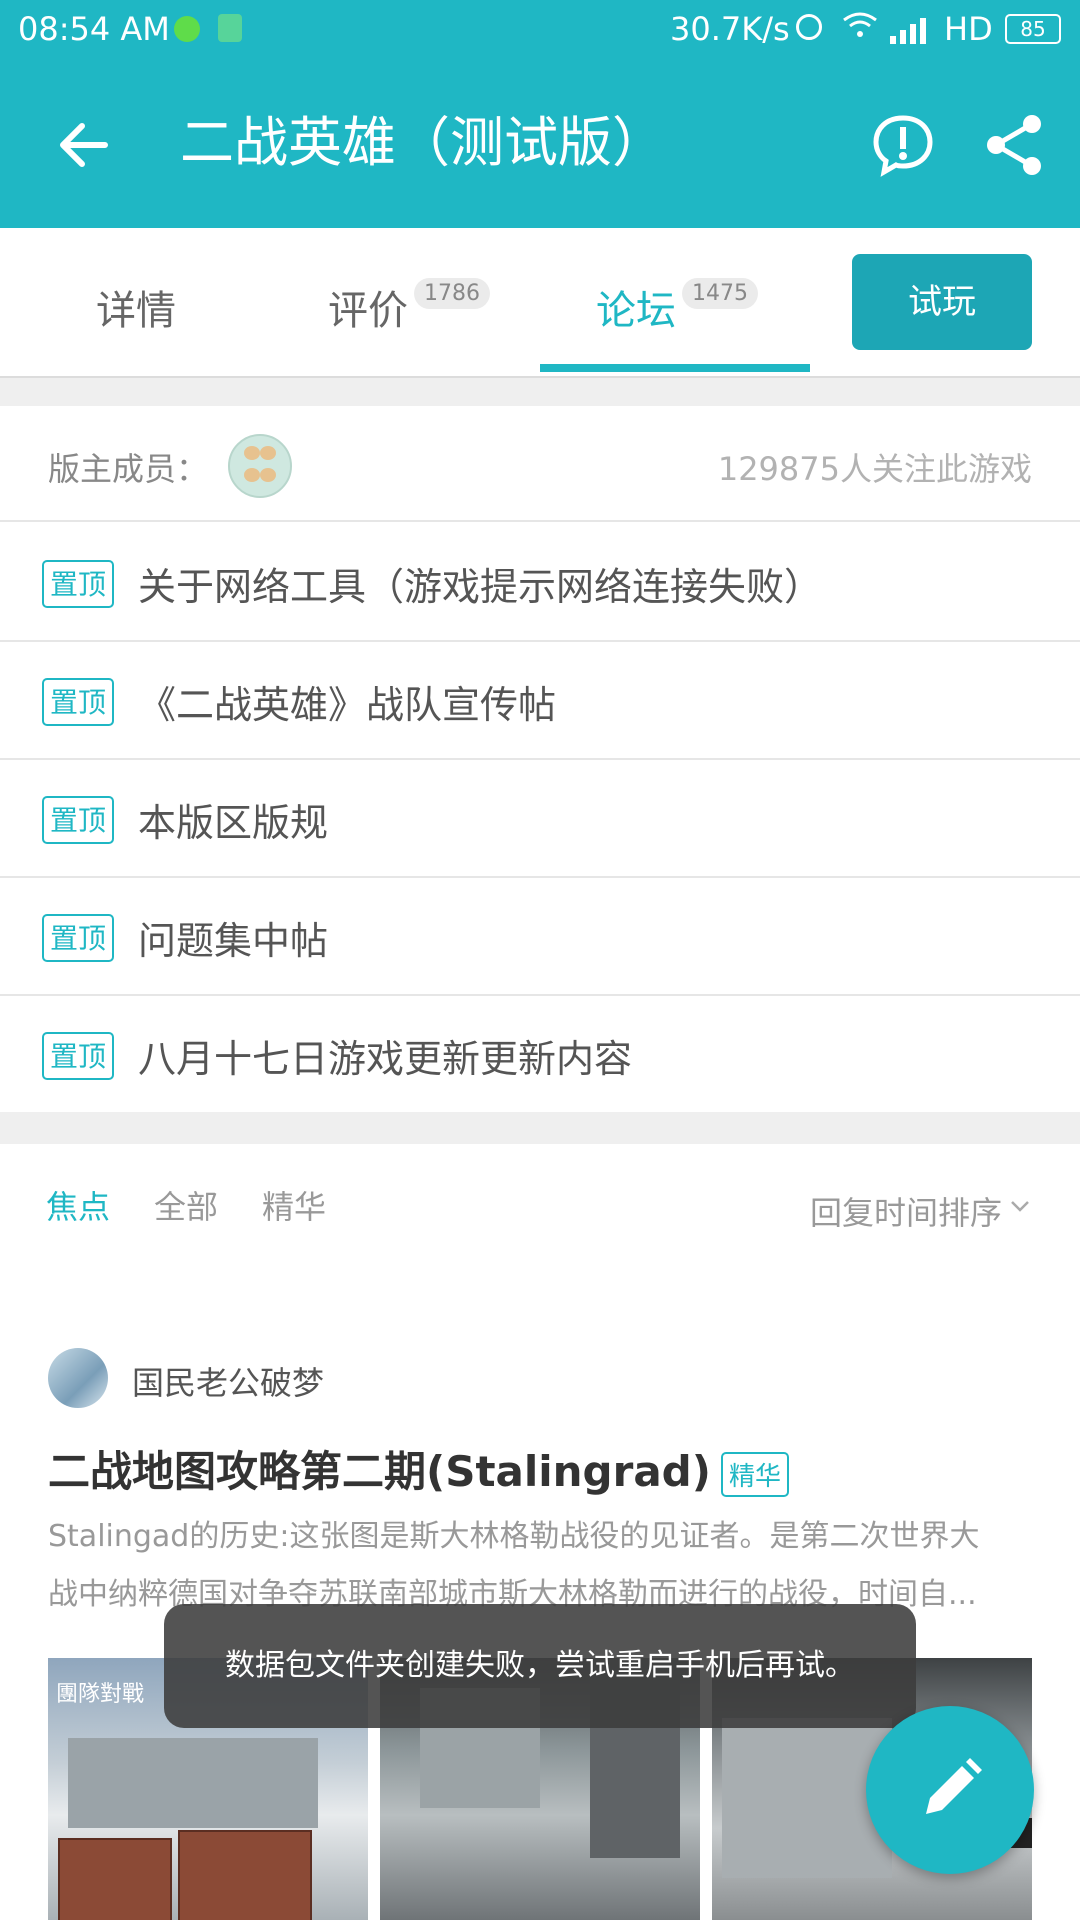 This screenshot has height=1920, width=1080. What do you see at coordinates (1020, 1206) in the screenshot?
I see `chevron-down-icon` at bounding box center [1020, 1206].